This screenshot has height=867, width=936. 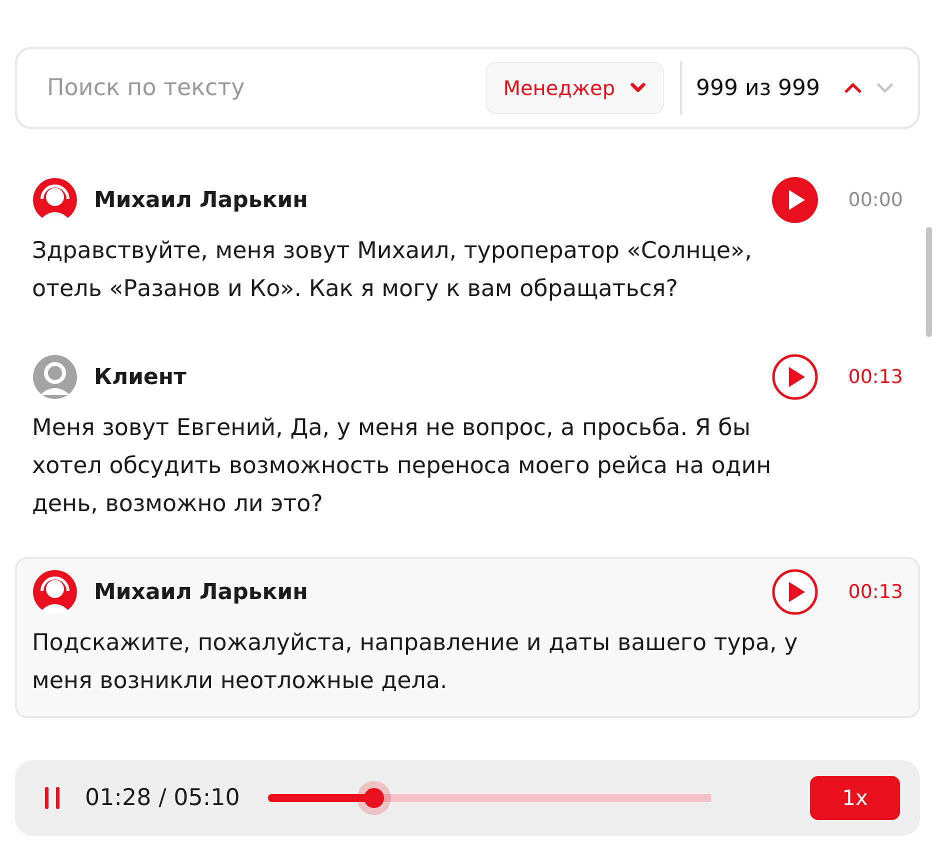 What do you see at coordinates (415, 662) in the screenshot?
I see `message-text: Подскажите, пожалуйста, направление и даты вашего тура, у меня возникли неотложные дела.` at bounding box center [415, 662].